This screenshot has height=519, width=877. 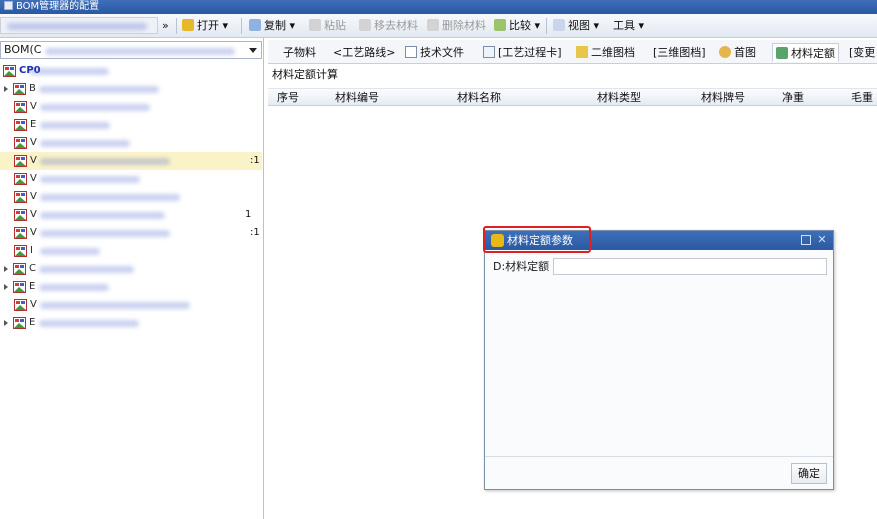 I want to click on column-header-material-code: 材料编号, so click(x=357, y=98).